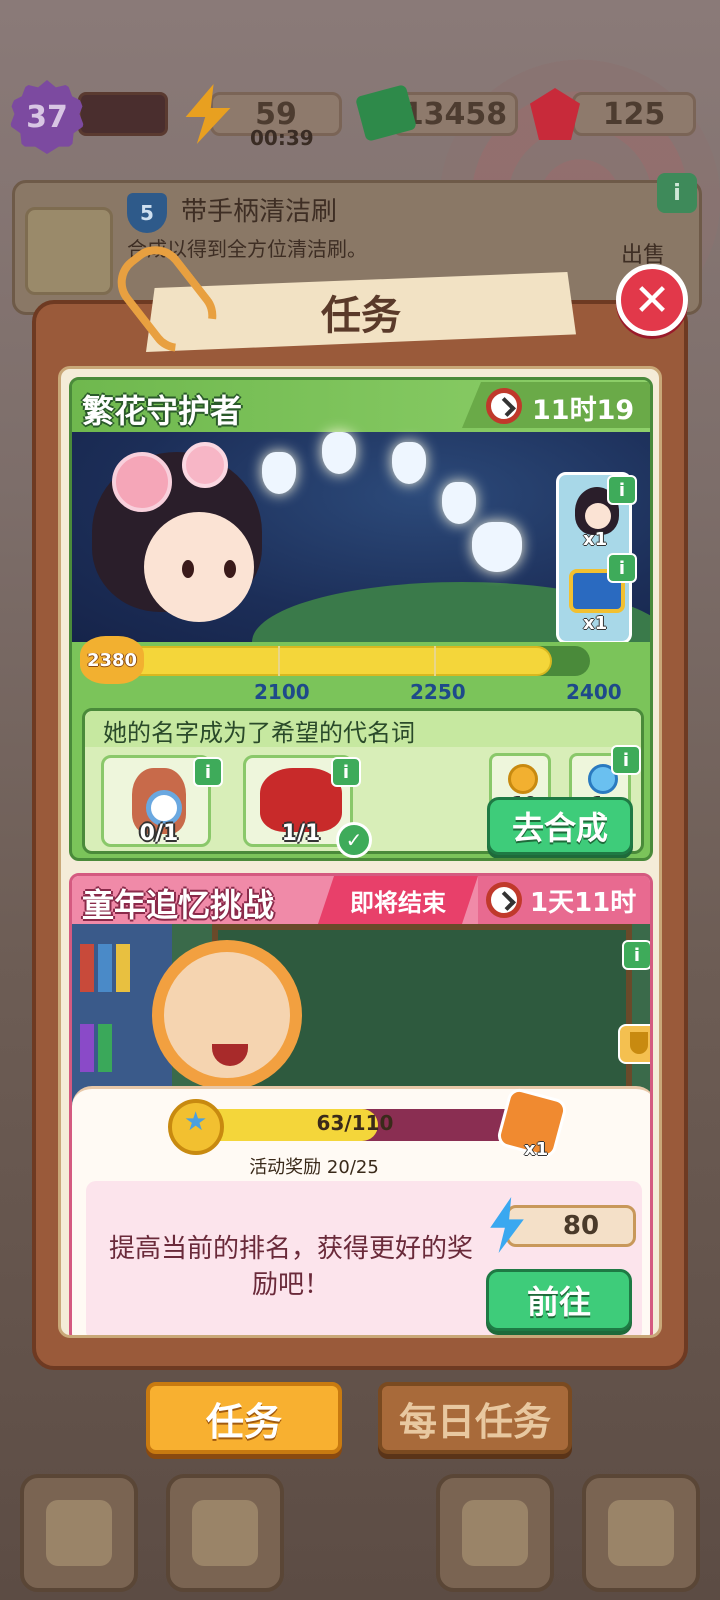 The width and height of the screenshot is (720, 1600). I want to click on level-value: 37, so click(47, 117).